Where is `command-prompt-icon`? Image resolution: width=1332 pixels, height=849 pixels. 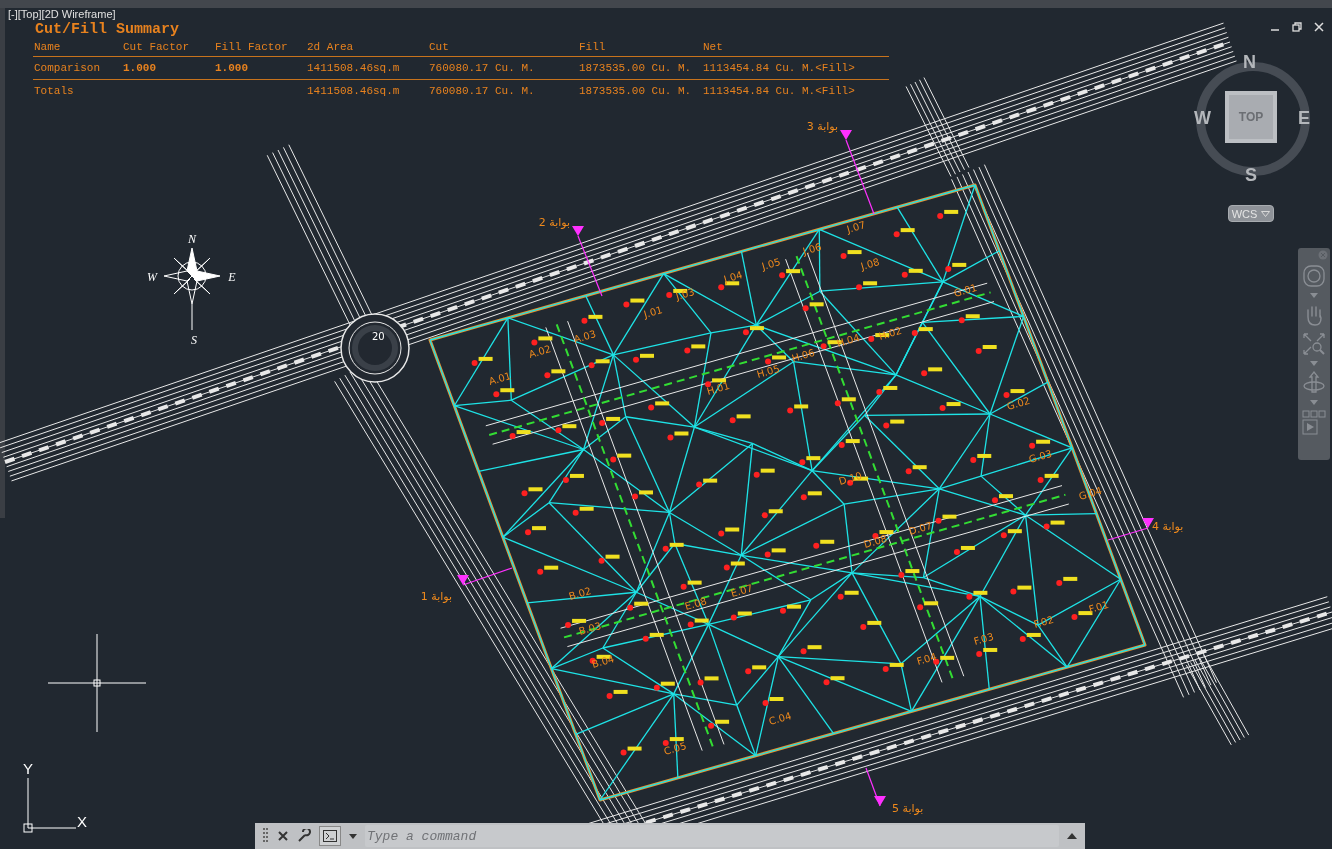 command-prompt-icon is located at coordinates (330, 836).